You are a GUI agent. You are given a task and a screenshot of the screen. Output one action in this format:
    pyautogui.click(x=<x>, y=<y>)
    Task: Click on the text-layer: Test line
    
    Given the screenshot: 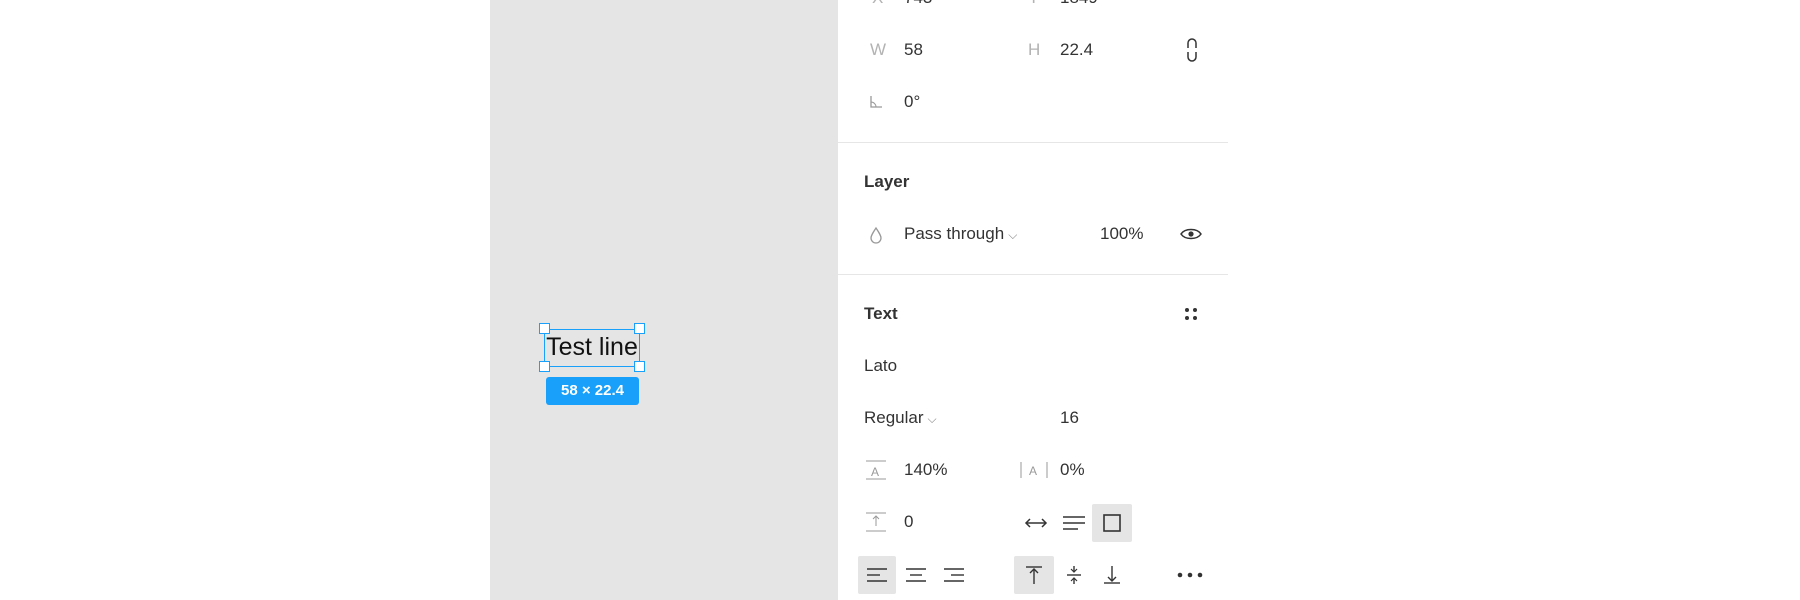 What is the action you would take?
    pyautogui.click(x=592, y=348)
    